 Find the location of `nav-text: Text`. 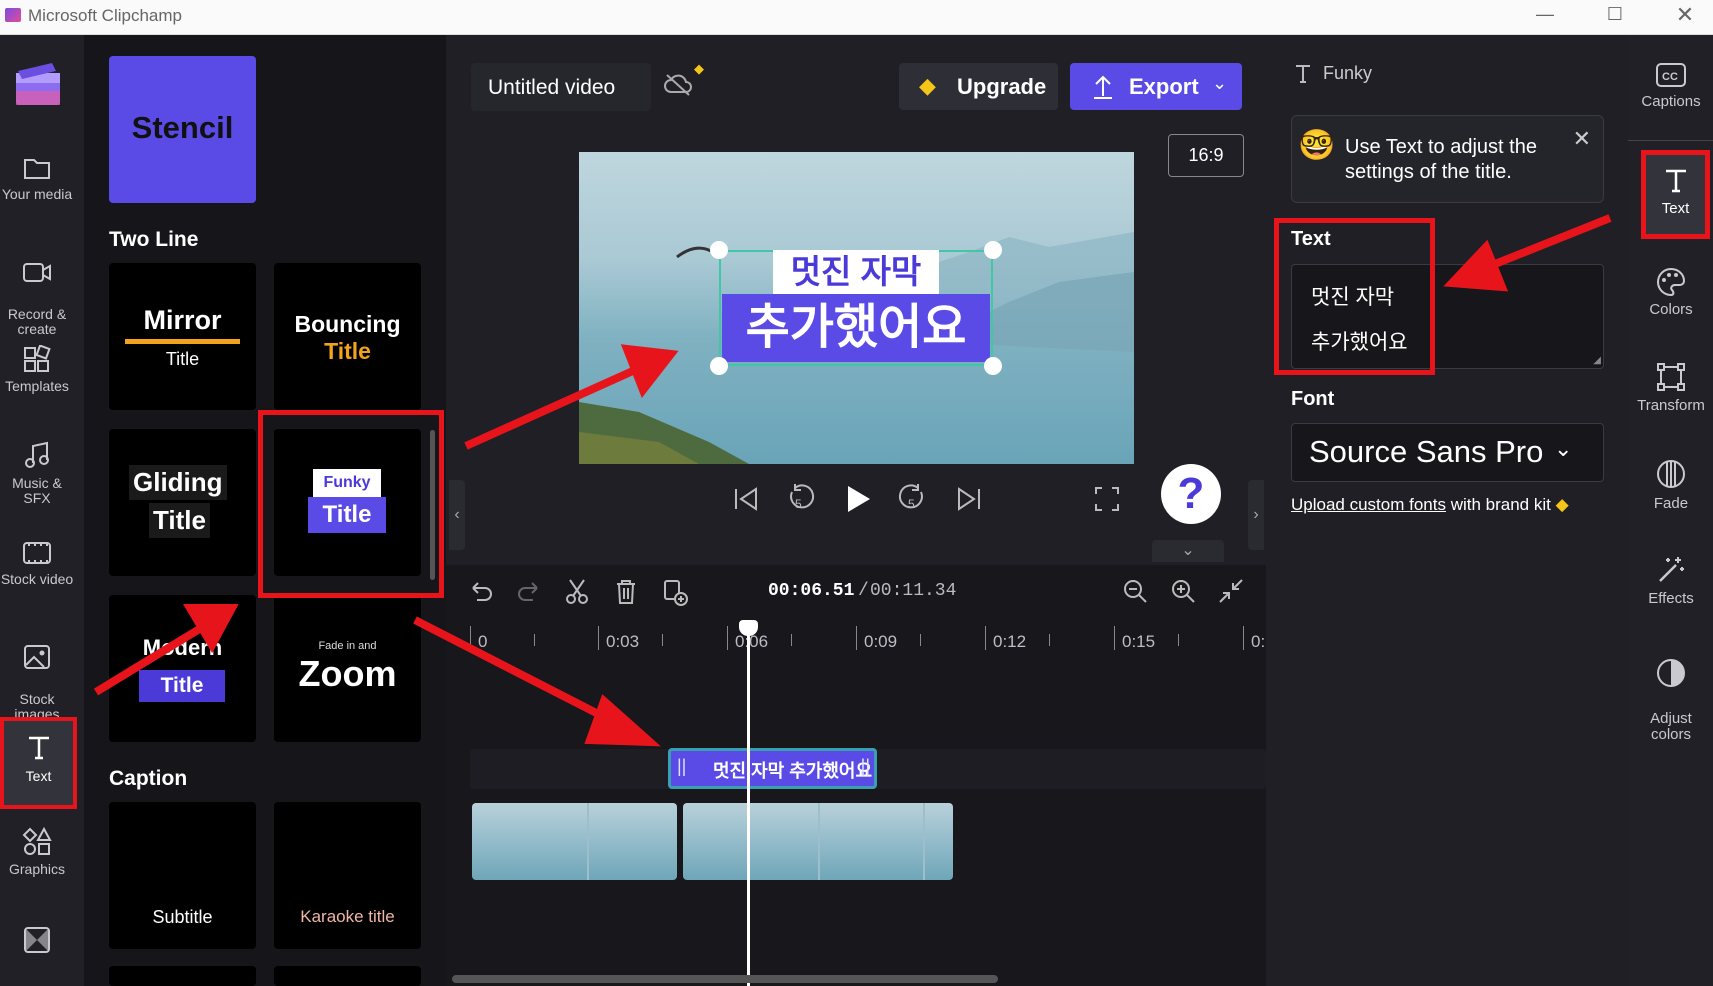

nav-text: Text is located at coordinates (38, 763).